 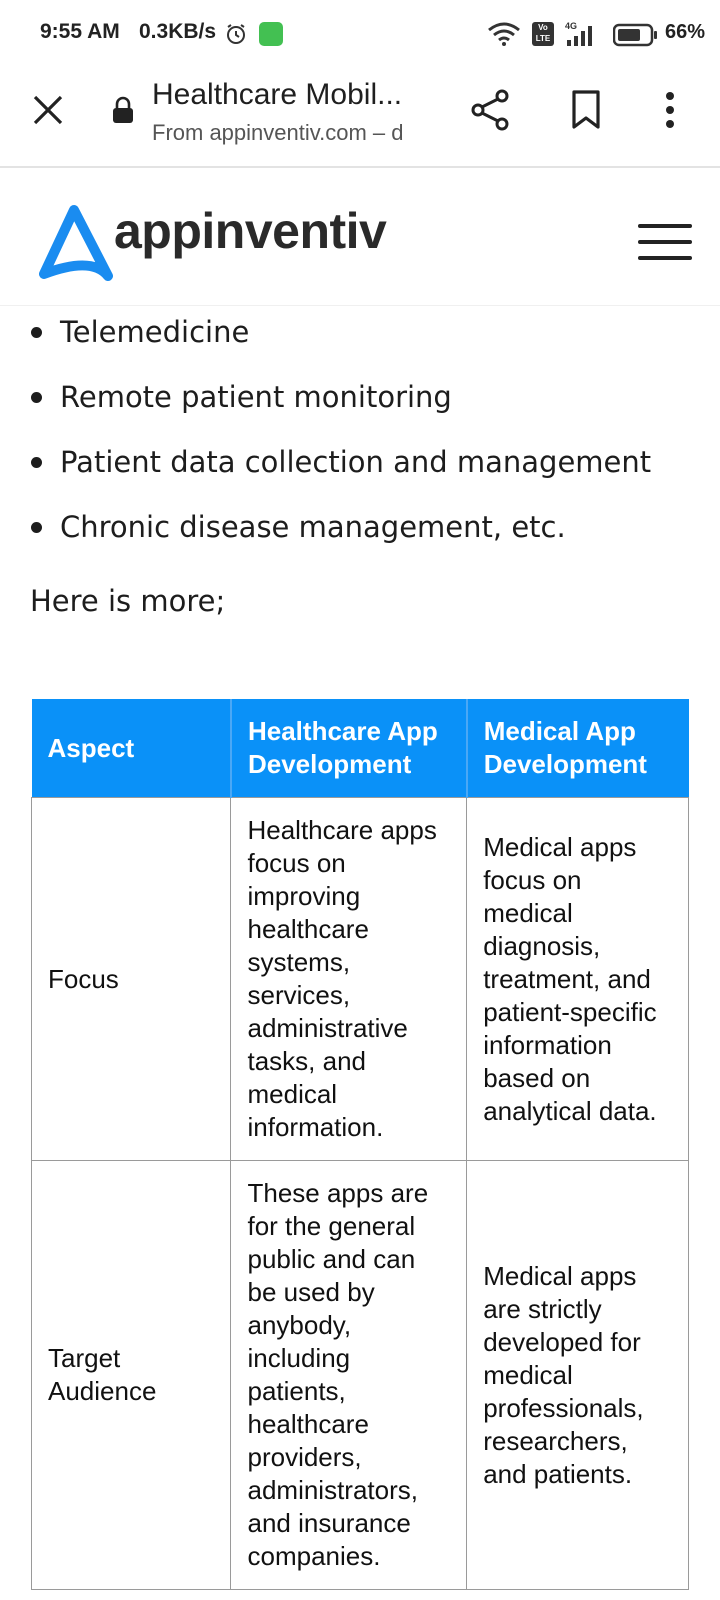 What do you see at coordinates (360, 35) in the screenshot?
I see `status-bar: 9:55 AM 0.3KB/s Vo LTE 4G 66%` at bounding box center [360, 35].